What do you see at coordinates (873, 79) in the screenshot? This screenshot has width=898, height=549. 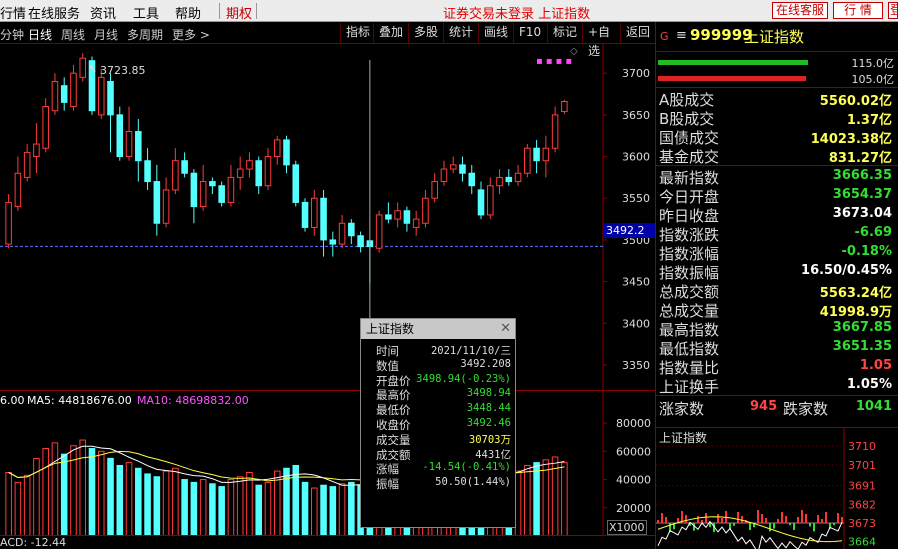 I see `bar2-label: 105.0亿` at bounding box center [873, 79].